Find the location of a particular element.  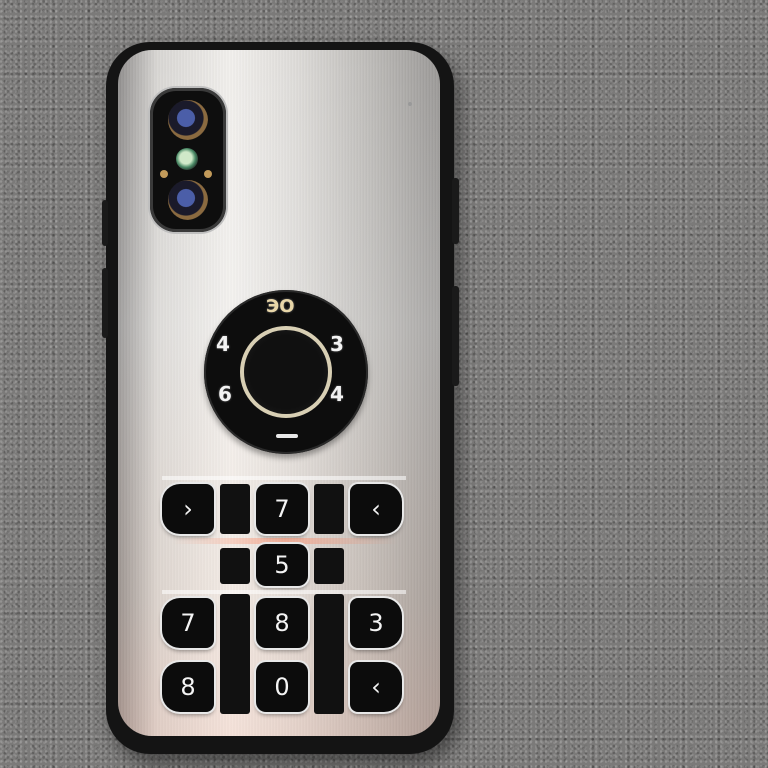

key-row4-left: 8 is located at coordinates (188, 687).